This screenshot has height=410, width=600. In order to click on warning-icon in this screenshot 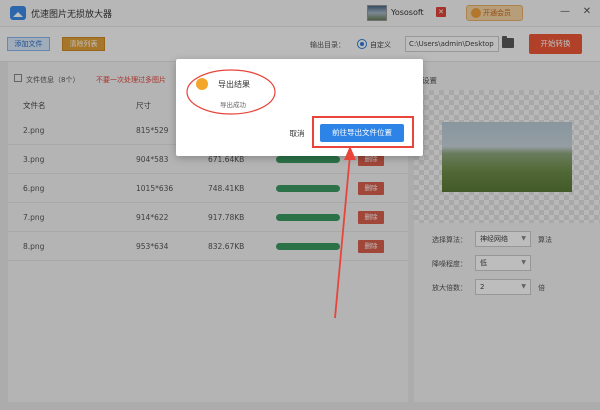, I will do `click(202, 84)`.